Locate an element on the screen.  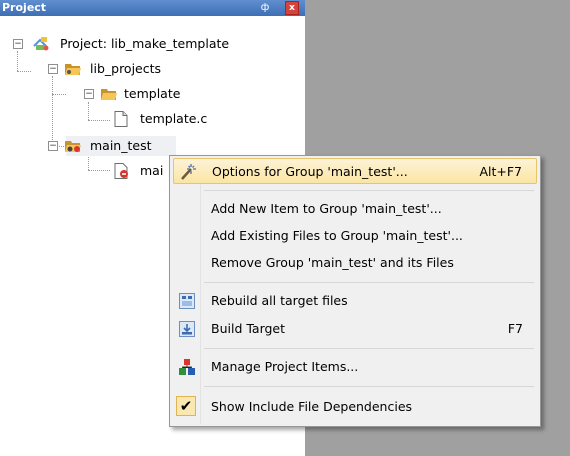
menu-item-remove-group: Remove Group 'main_test' and its Files is located at coordinates (355, 263).